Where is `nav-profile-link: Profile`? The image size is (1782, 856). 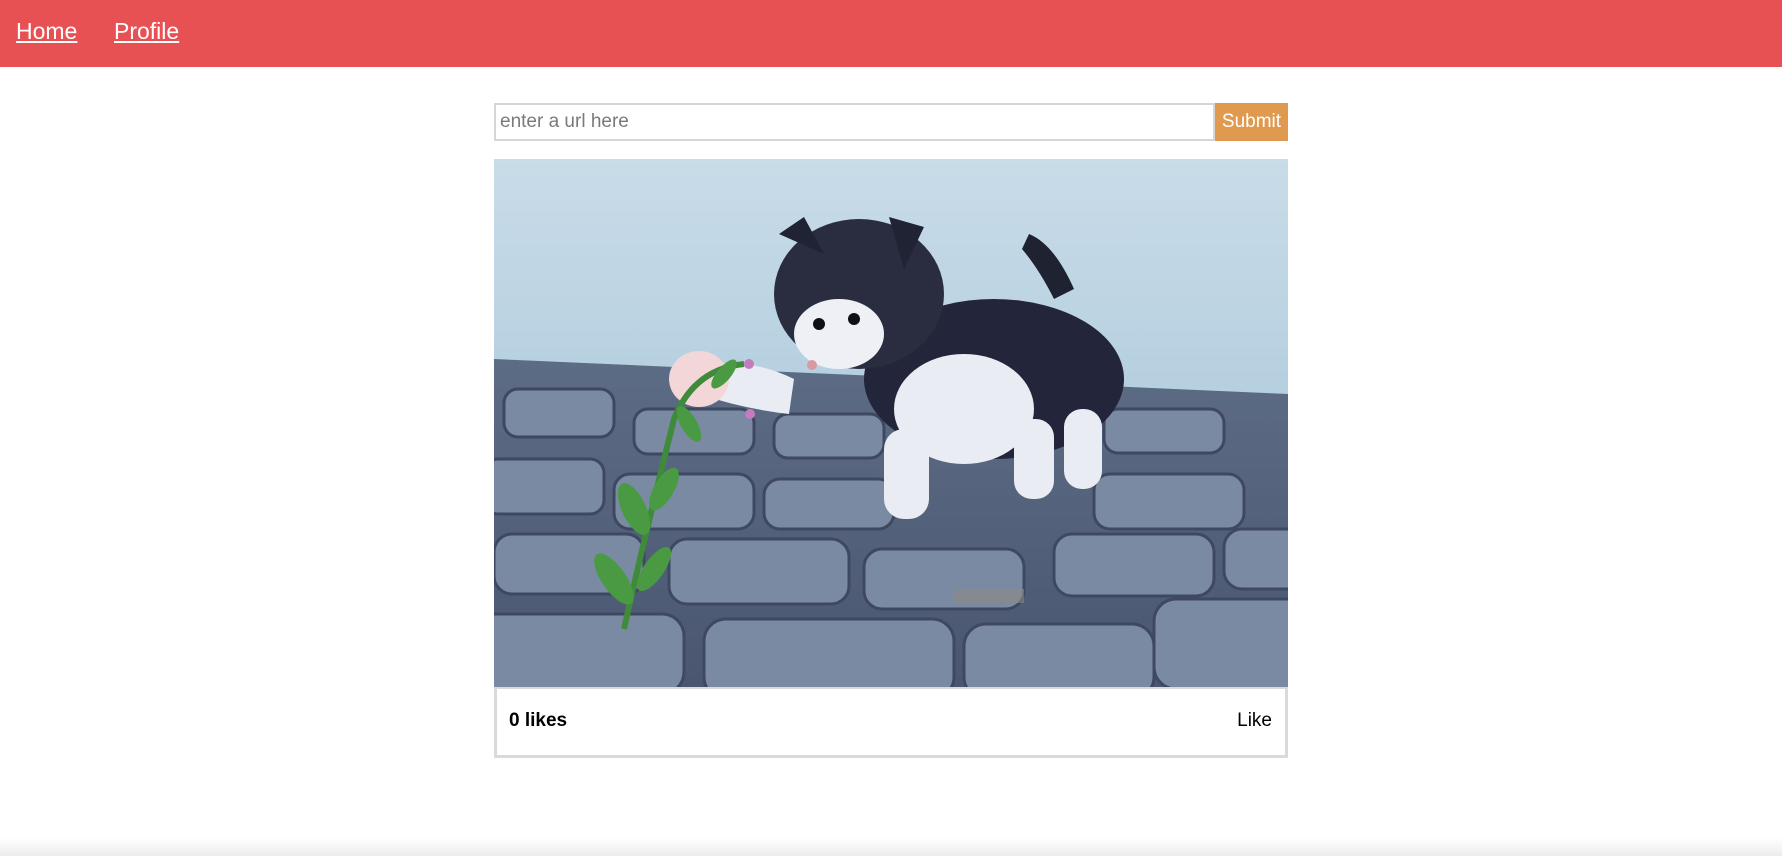
nav-profile-link: Profile is located at coordinates (146, 31).